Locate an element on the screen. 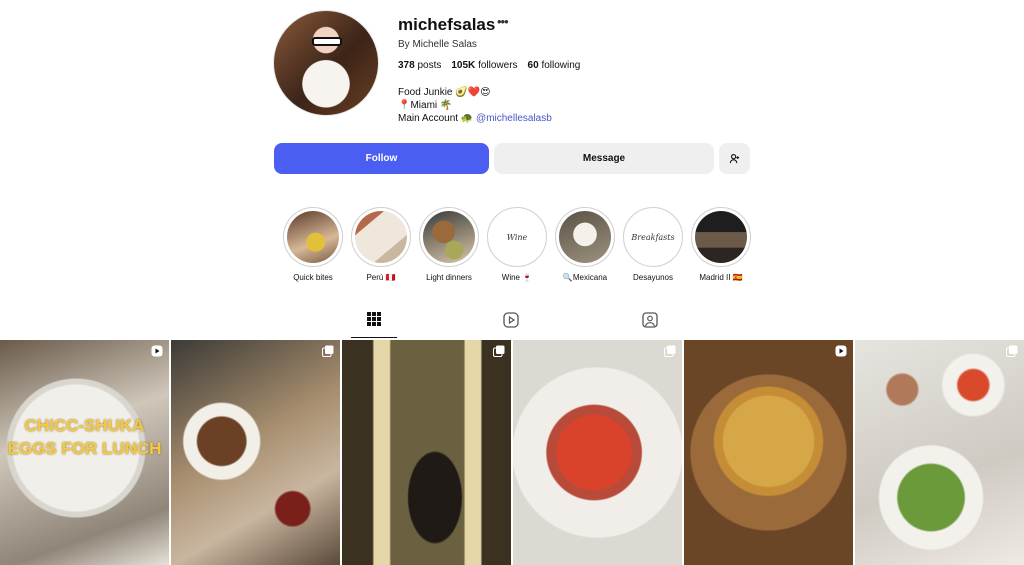  highlight-peru: Perú 🇵🇪 is located at coordinates (381, 244).